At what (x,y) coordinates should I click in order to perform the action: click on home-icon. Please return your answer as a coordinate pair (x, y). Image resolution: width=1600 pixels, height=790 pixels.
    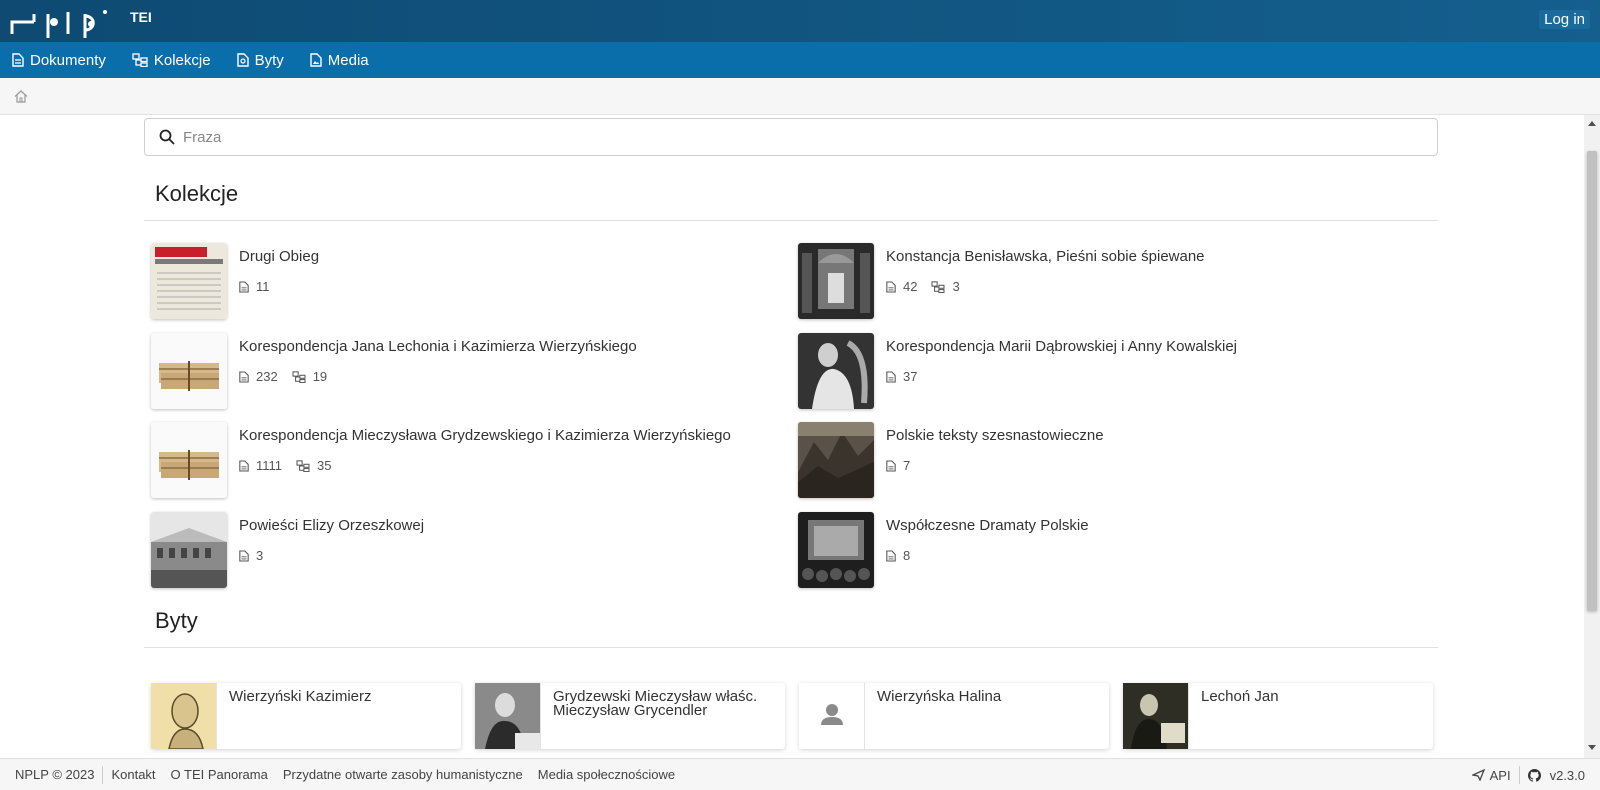
    Looking at the image, I should click on (21, 96).